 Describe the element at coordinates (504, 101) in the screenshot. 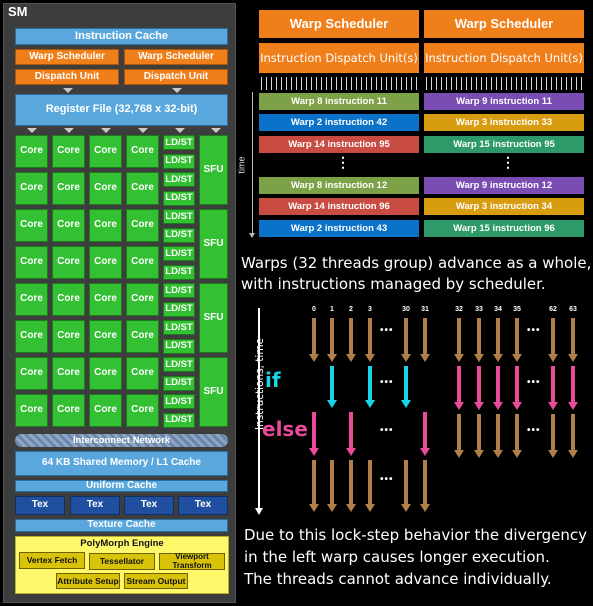

I see `warp-instruction: Warp 9 instruction 11` at that location.